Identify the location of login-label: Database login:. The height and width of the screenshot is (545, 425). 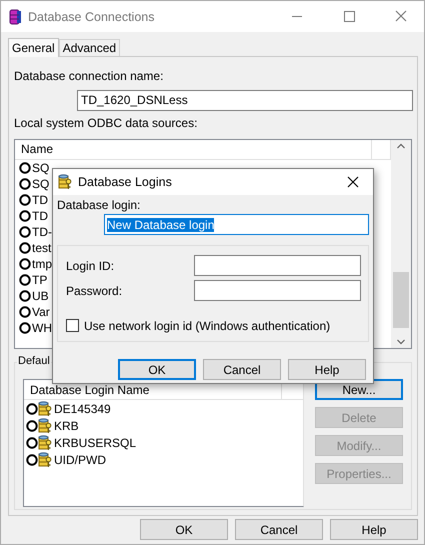
(99, 205).